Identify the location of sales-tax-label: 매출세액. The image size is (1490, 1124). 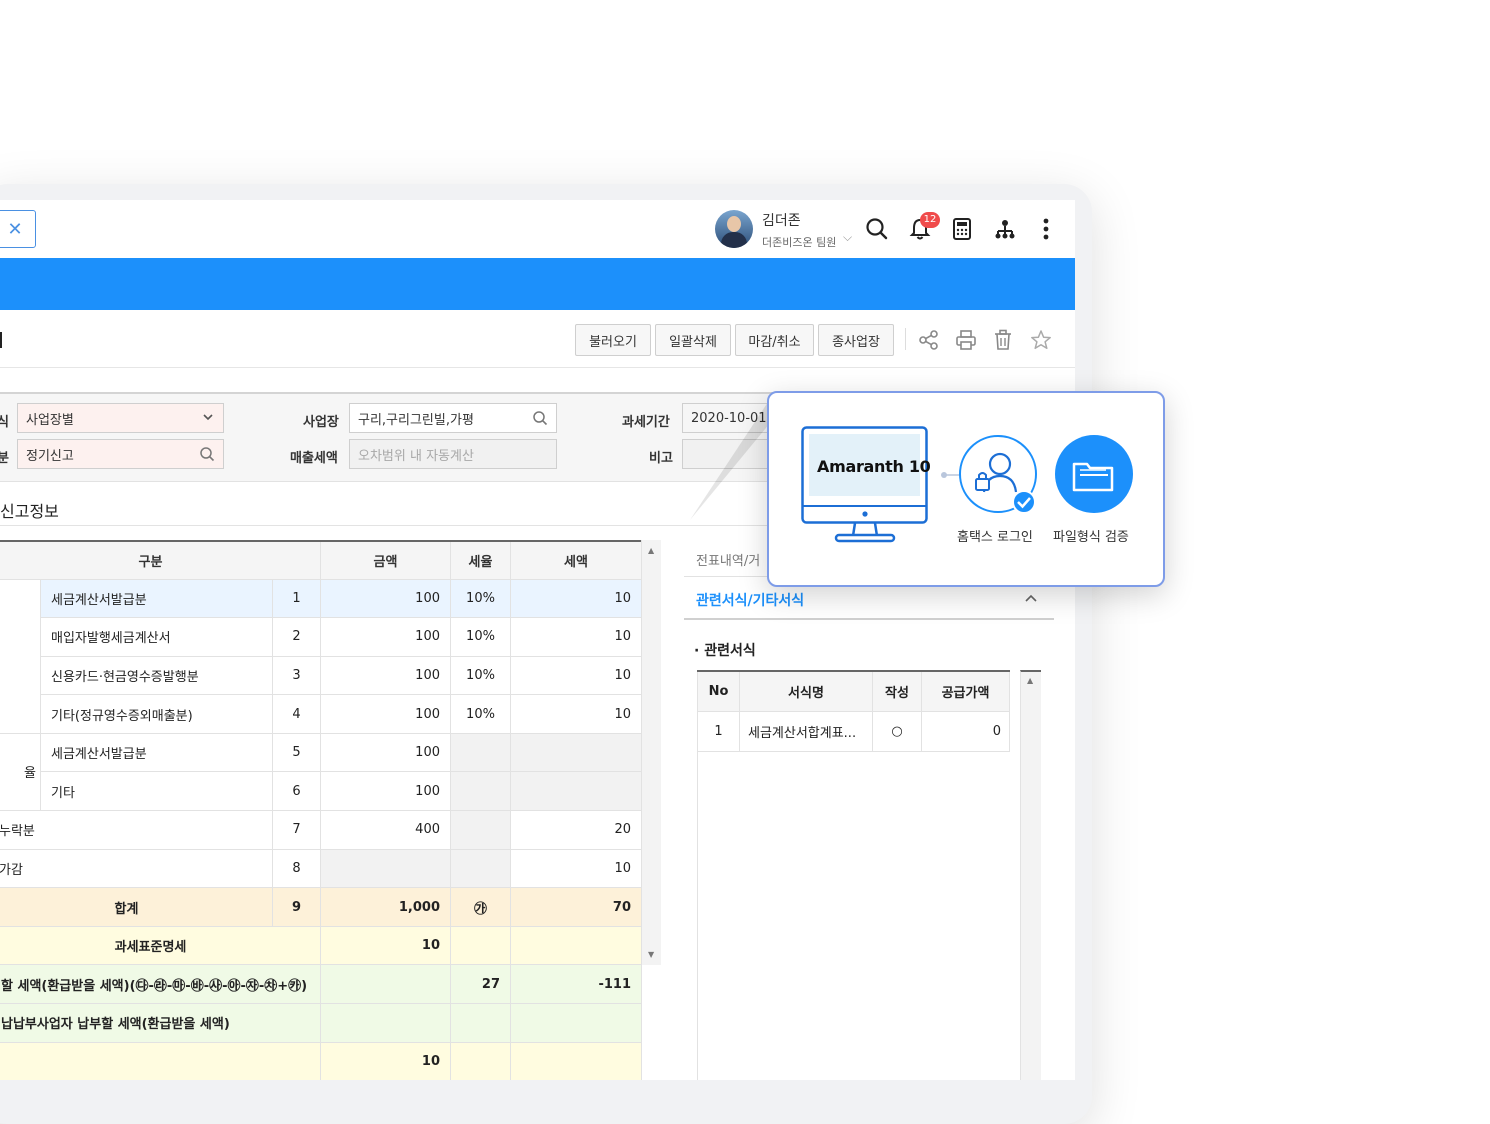
(314, 458).